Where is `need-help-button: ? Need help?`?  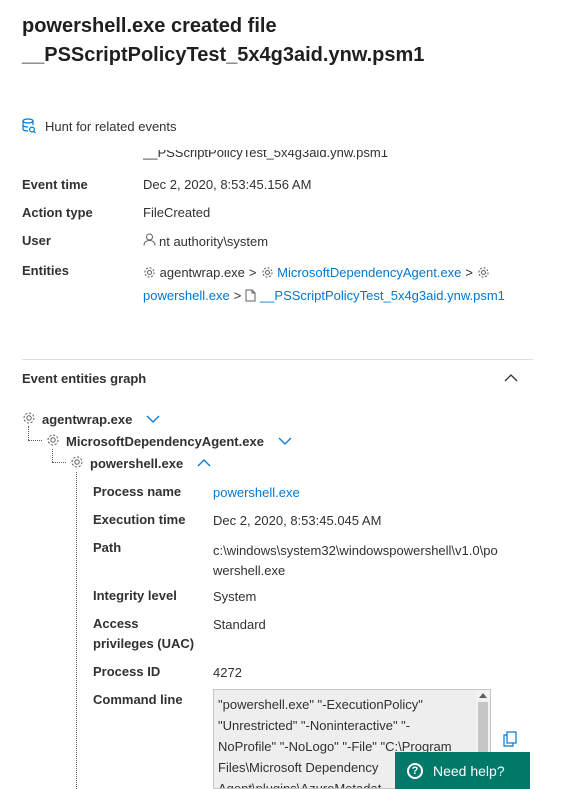 need-help-button: ? Need help? is located at coordinates (462, 770).